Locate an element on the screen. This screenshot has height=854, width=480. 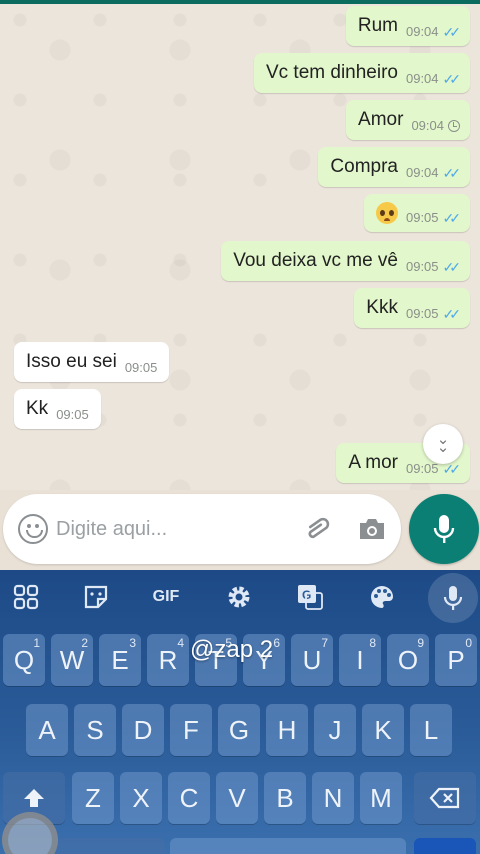
message-text: Vc tem dinheiro is located at coordinates (331, 72).